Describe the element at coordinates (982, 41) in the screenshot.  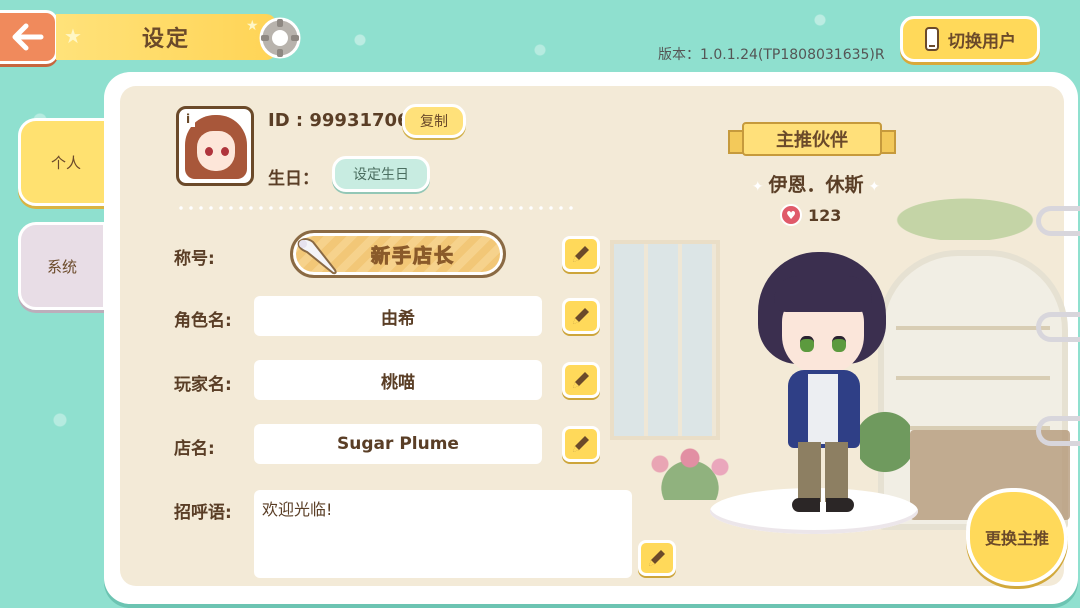
I see `switch-user-label: 切换用户` at that location.